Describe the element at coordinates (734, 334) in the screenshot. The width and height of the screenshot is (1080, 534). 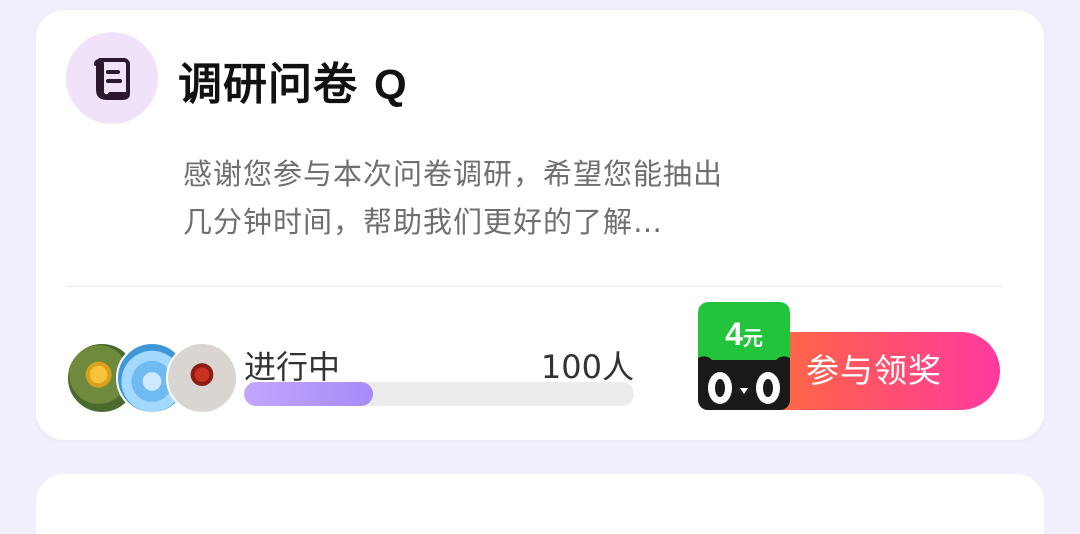
I see `reward-amount-number: 4` at that location.